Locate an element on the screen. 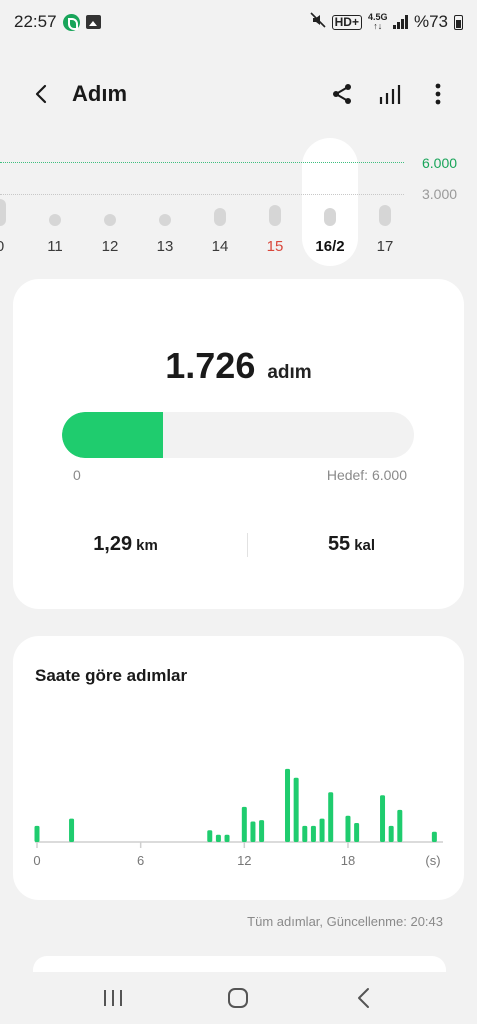 The height and width of the screenshot is (1024, 477). distance-unit: km is located at coordinates (147, 545).